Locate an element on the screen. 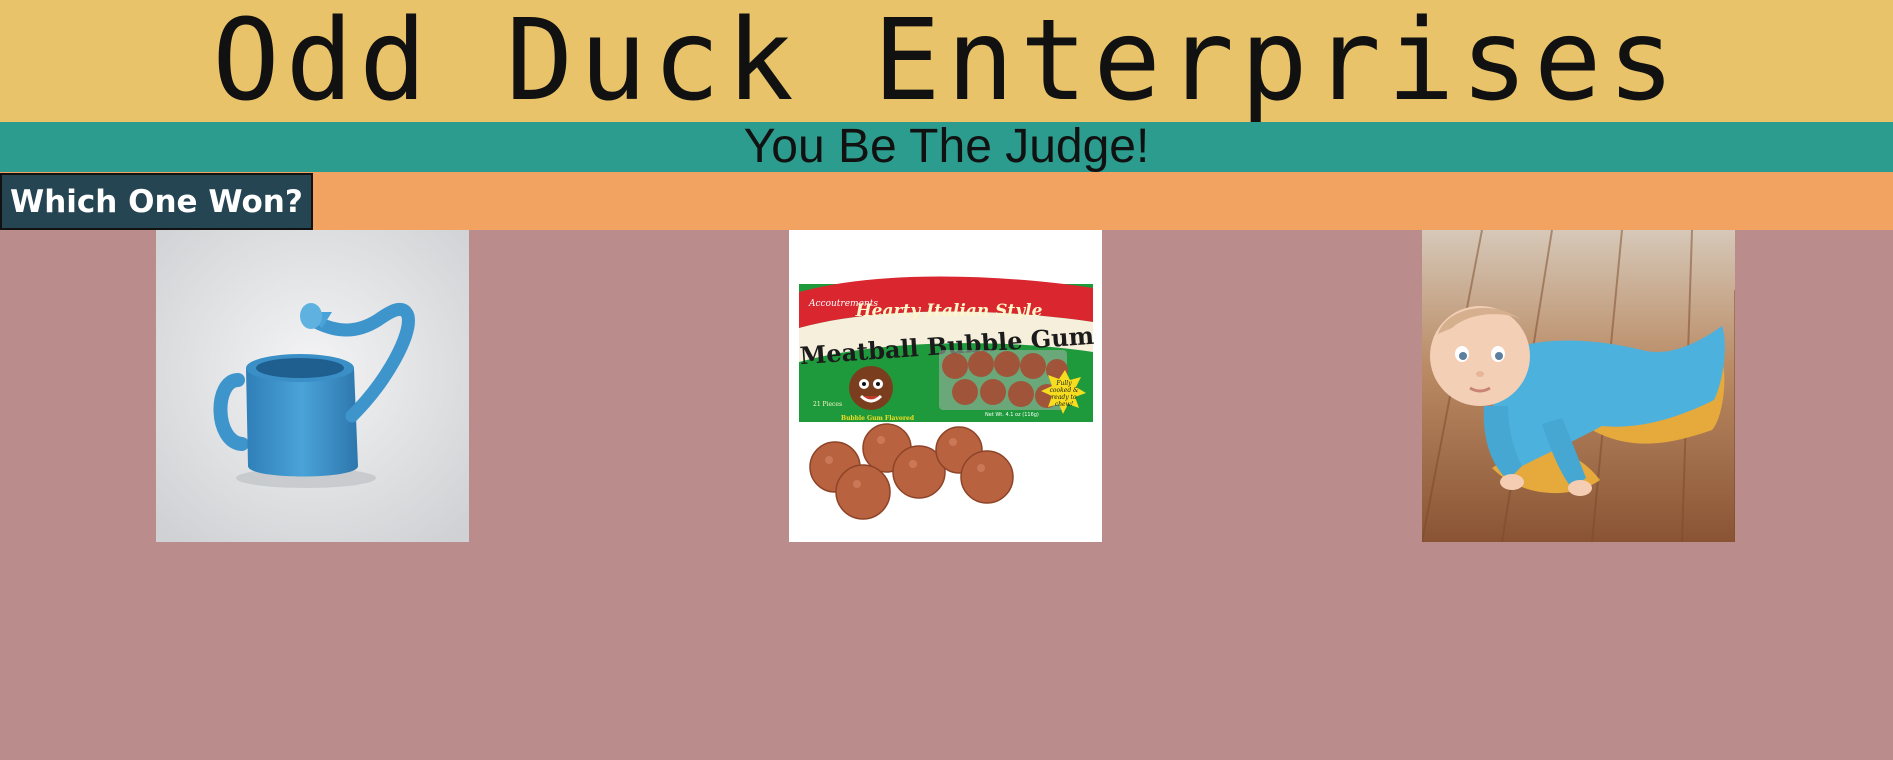  product-card-baby-mop is located at coordinates (1578, 386).